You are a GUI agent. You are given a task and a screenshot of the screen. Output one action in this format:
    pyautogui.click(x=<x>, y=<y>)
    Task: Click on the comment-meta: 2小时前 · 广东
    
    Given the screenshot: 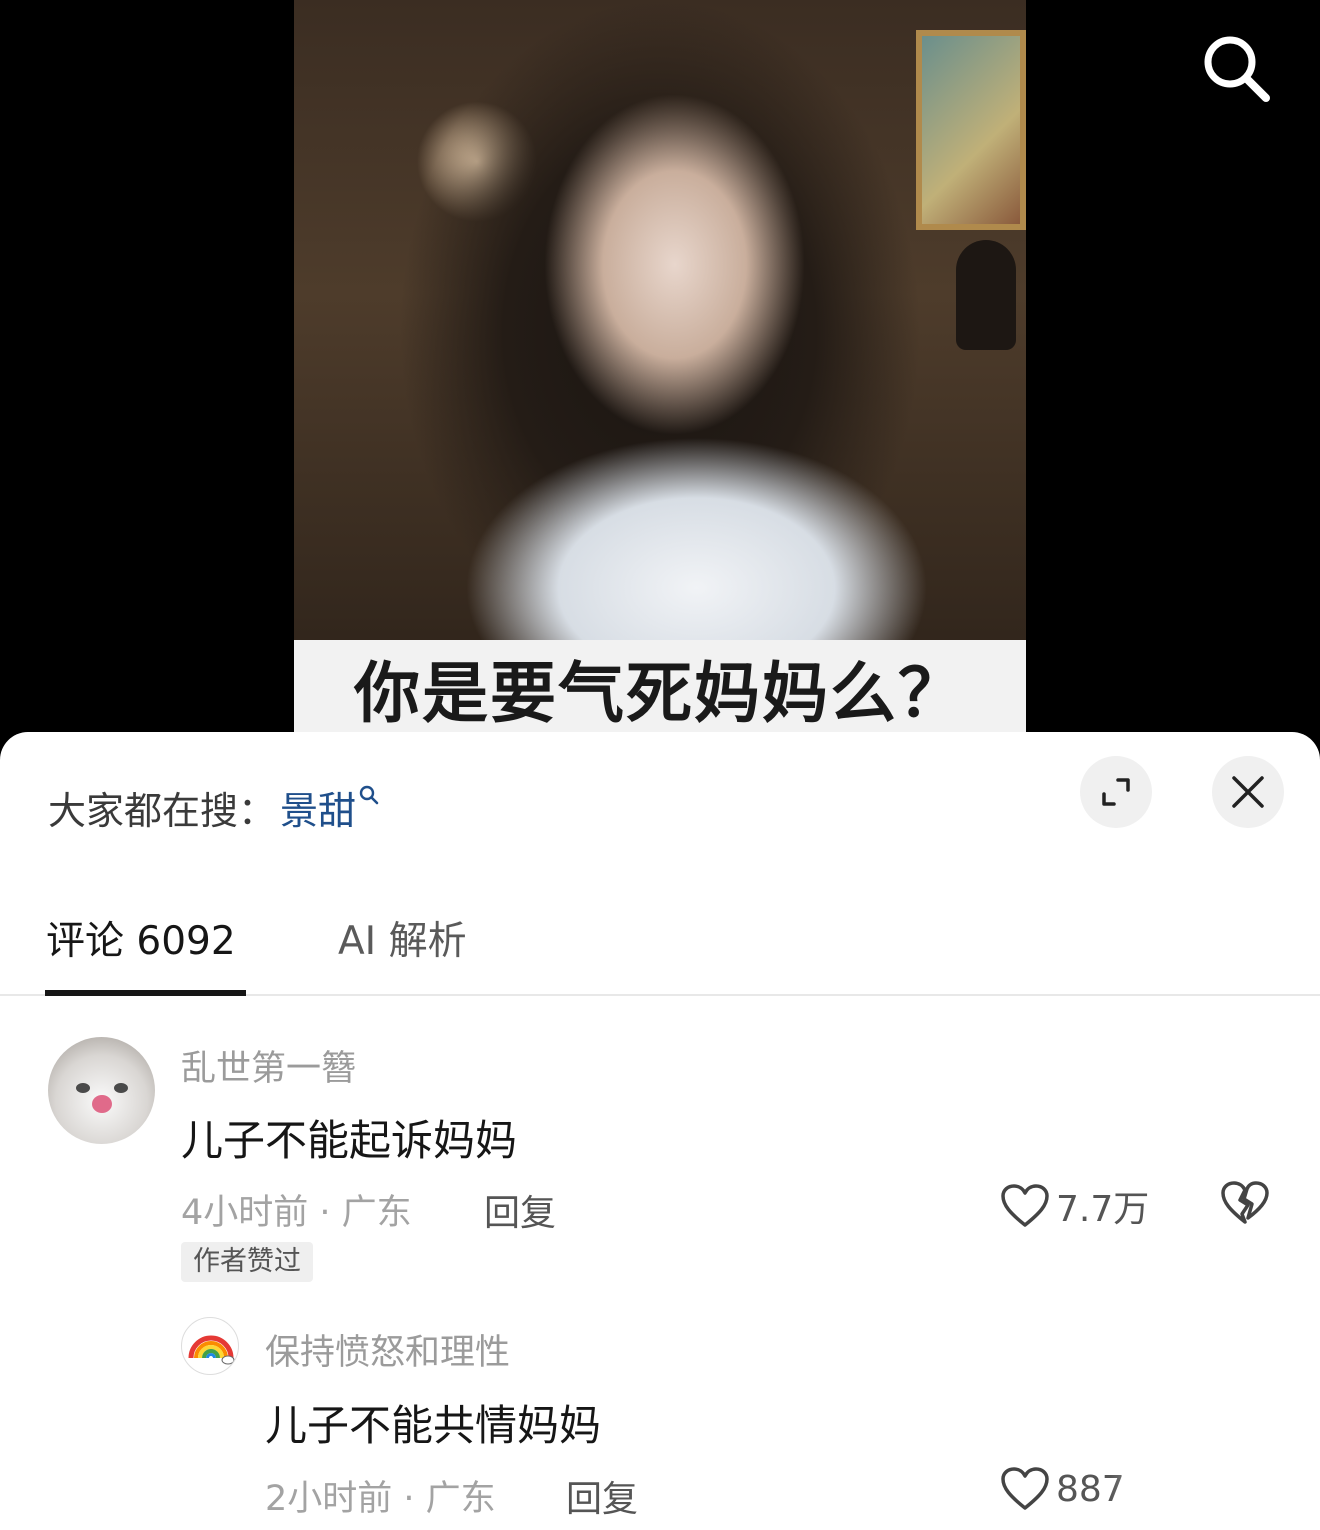 What is the action you would take?
    pyautogui.click(x=380, y=1499)
    